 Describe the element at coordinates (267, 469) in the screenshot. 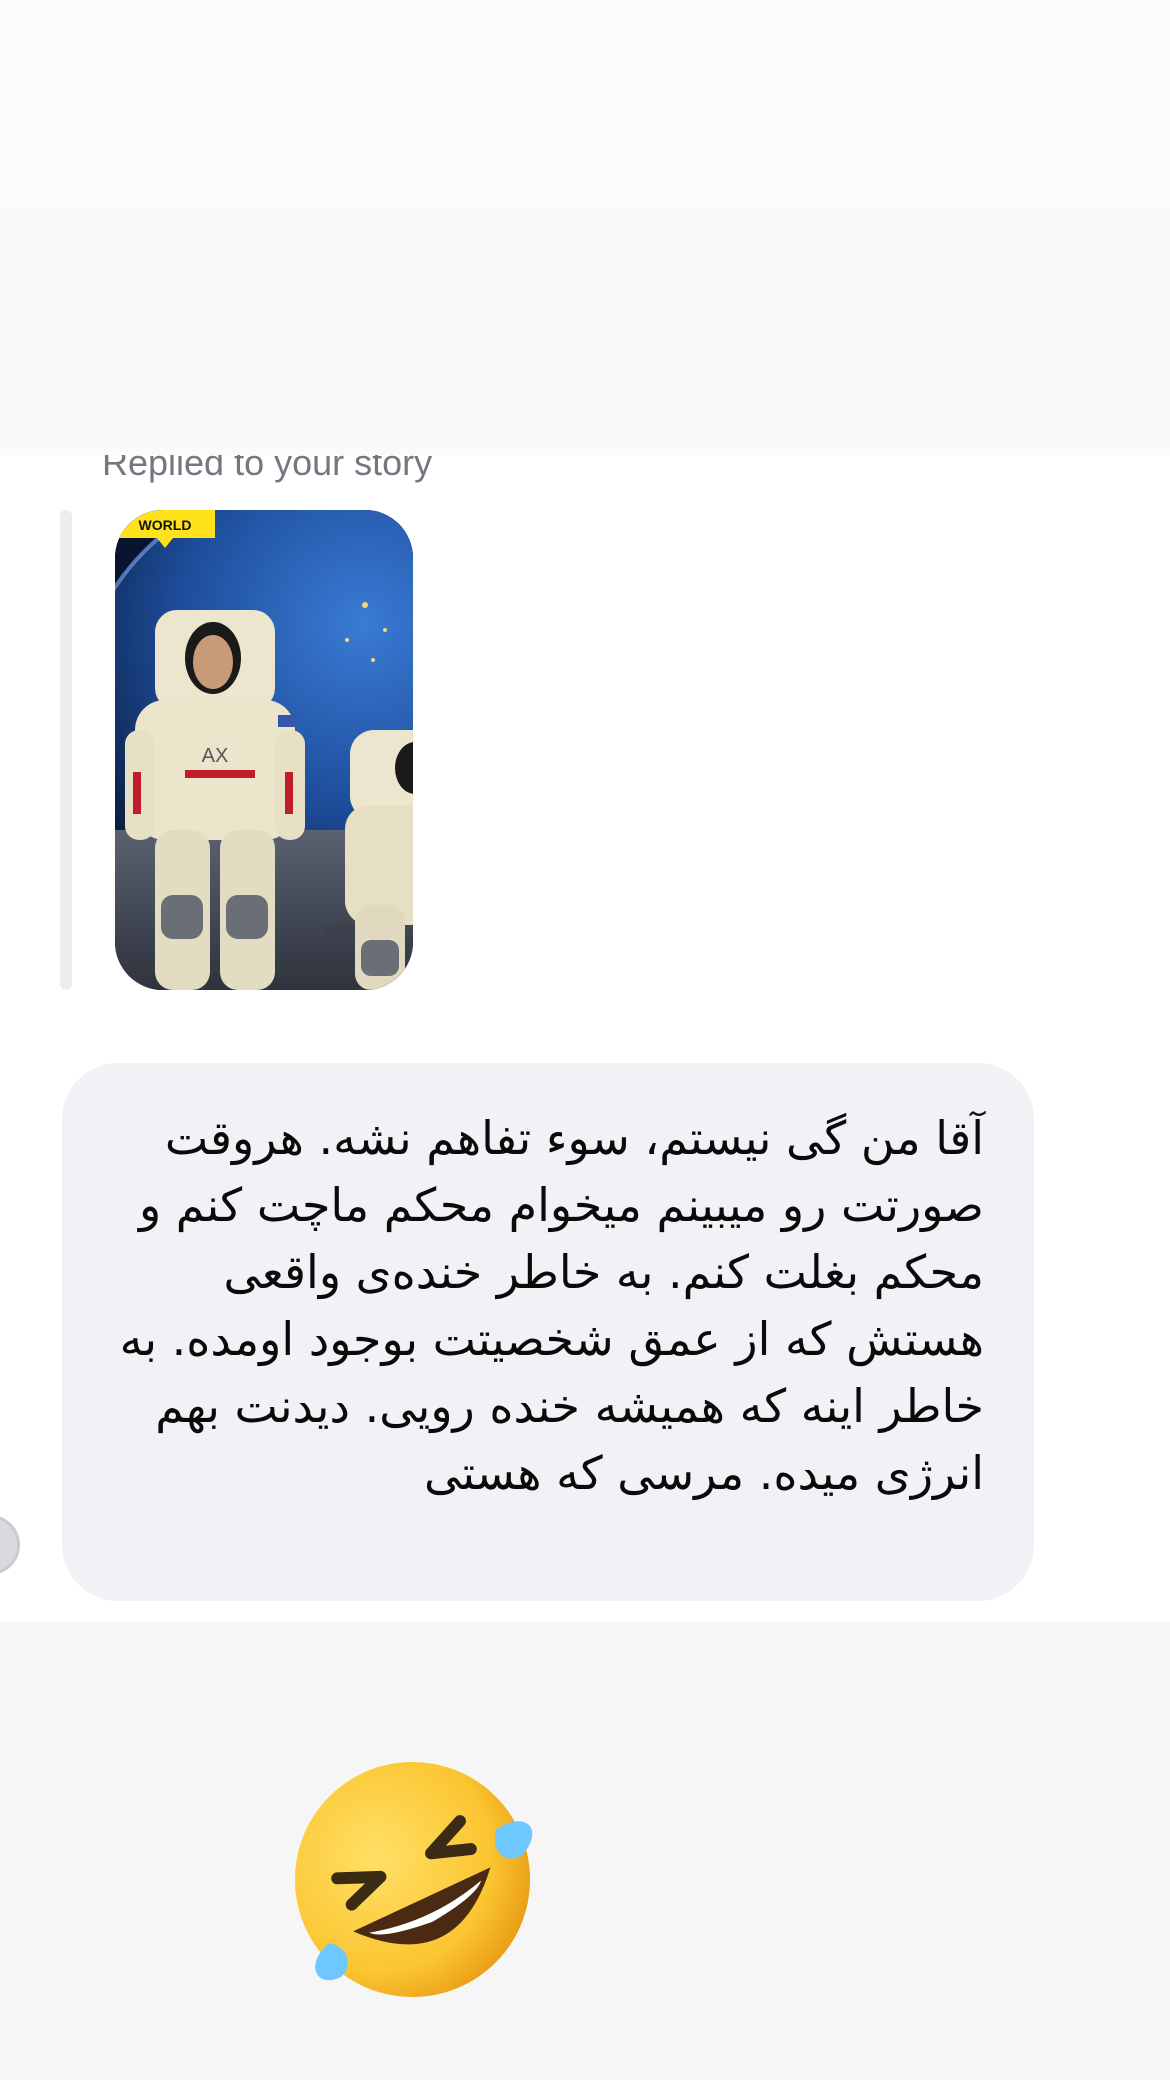

I see `replied-to-story-label: Replied to your story` at that location.